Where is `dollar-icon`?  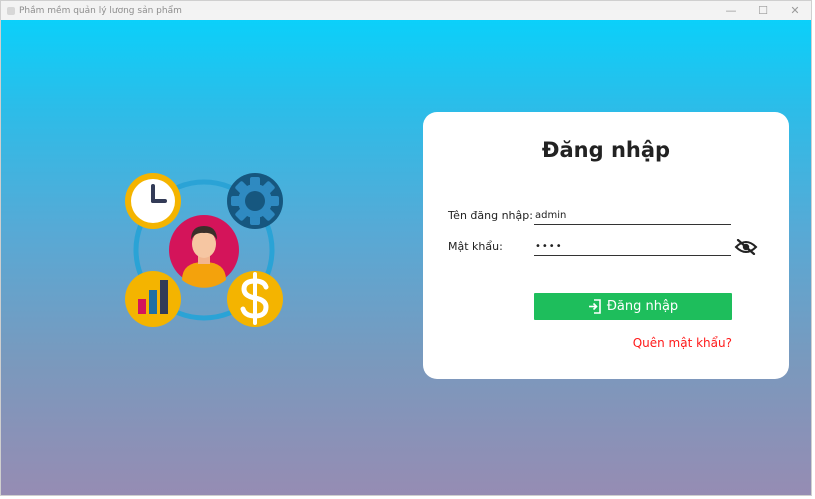
dollar-icon is located at coordinates (255, 299).